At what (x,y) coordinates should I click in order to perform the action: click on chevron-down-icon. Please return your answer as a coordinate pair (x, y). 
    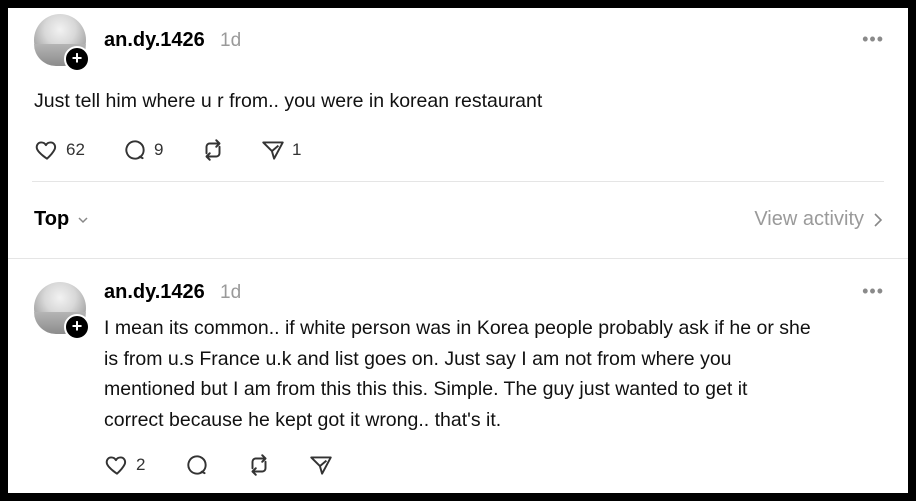
    Looking at the image, I should click on (83, 219).